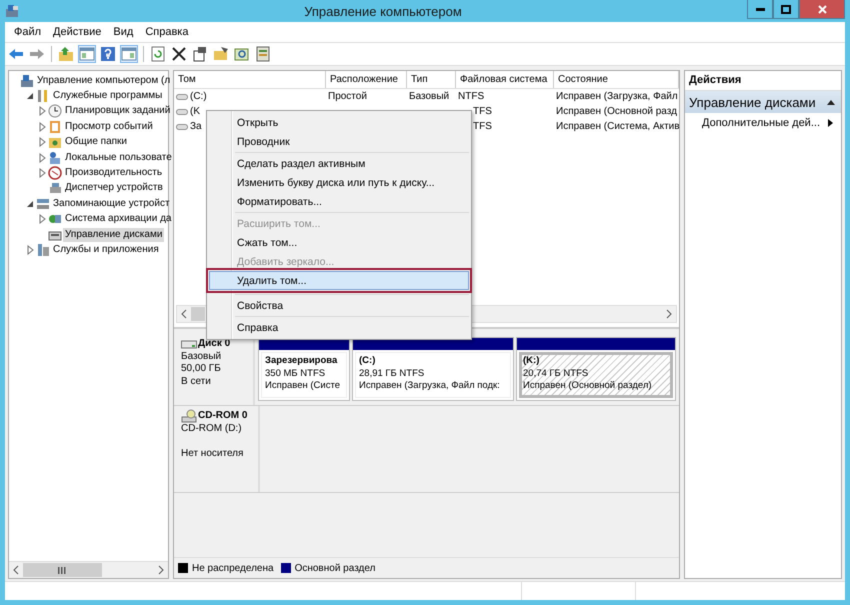 This screenshot has width=850, height=605. What do you see at coordinates (189, 416) in the screenshot?
I see `cd-drive-icon` at bounding box center [189, 416].